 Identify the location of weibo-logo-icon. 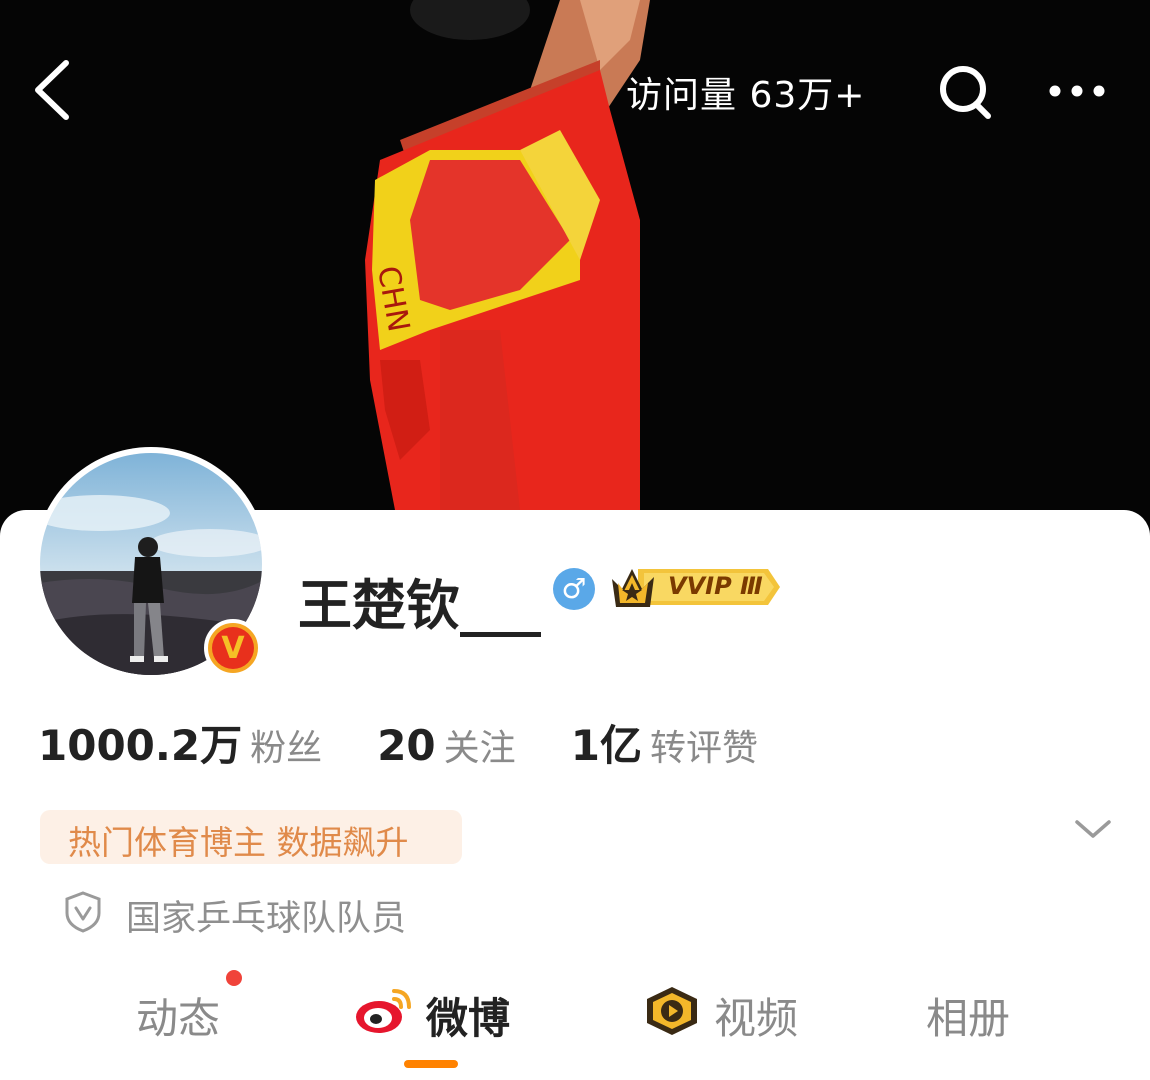
(383, 1011).